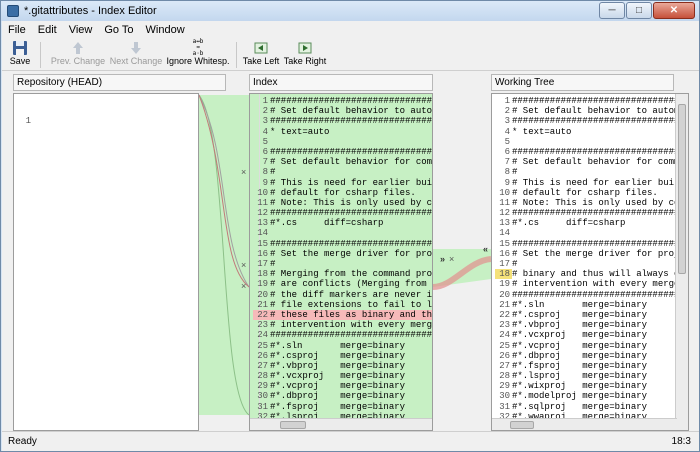 The width and height of the screenshot is (700, 452). What do you see at coordinates (342, 376) in the screenshot?
I see `code-line: 28 #*.vcxproj merge=binary` at bounding box center [342, 376].